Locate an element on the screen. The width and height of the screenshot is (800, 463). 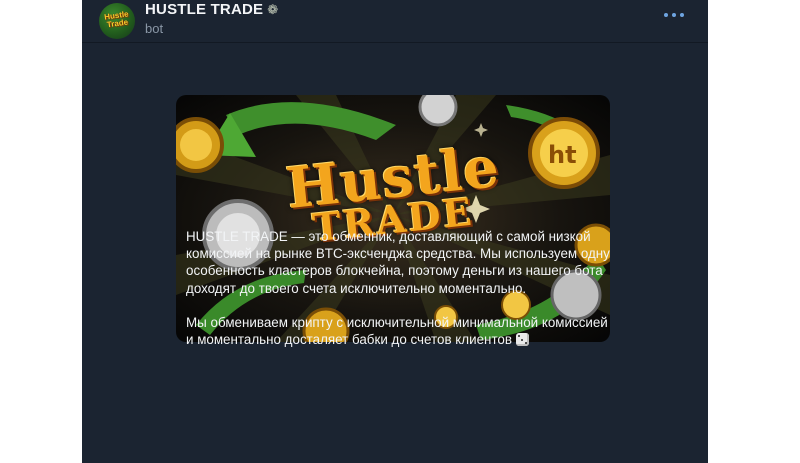
chat-subtitle: bot is located at coordinates (154, 28).